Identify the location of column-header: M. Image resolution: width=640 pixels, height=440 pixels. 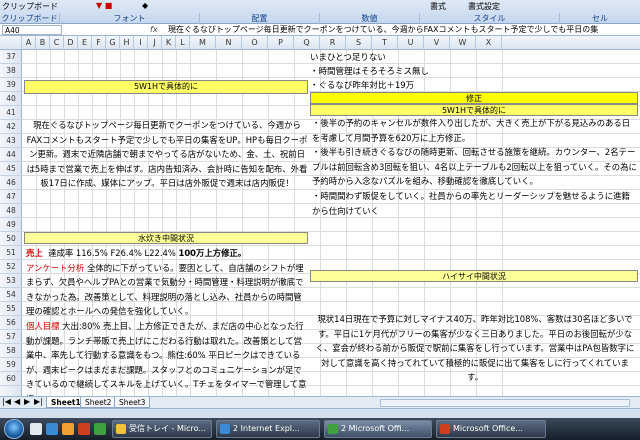
(203, 43).